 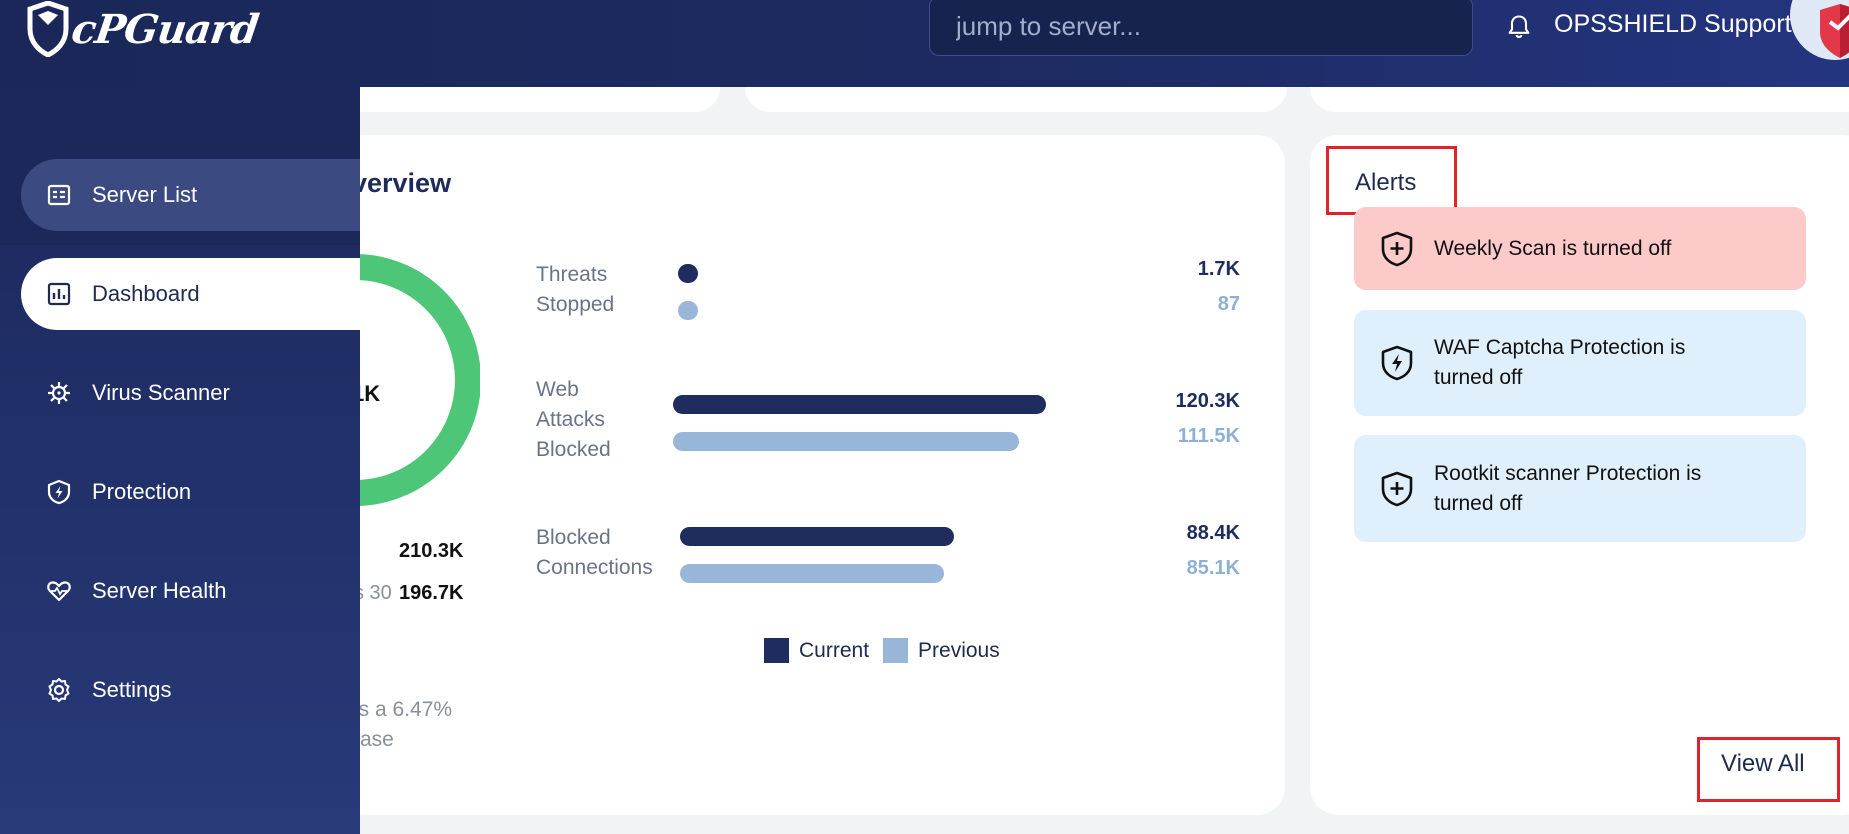 I want to click on alerts-title-highlight, so click(x=1391, y=180).